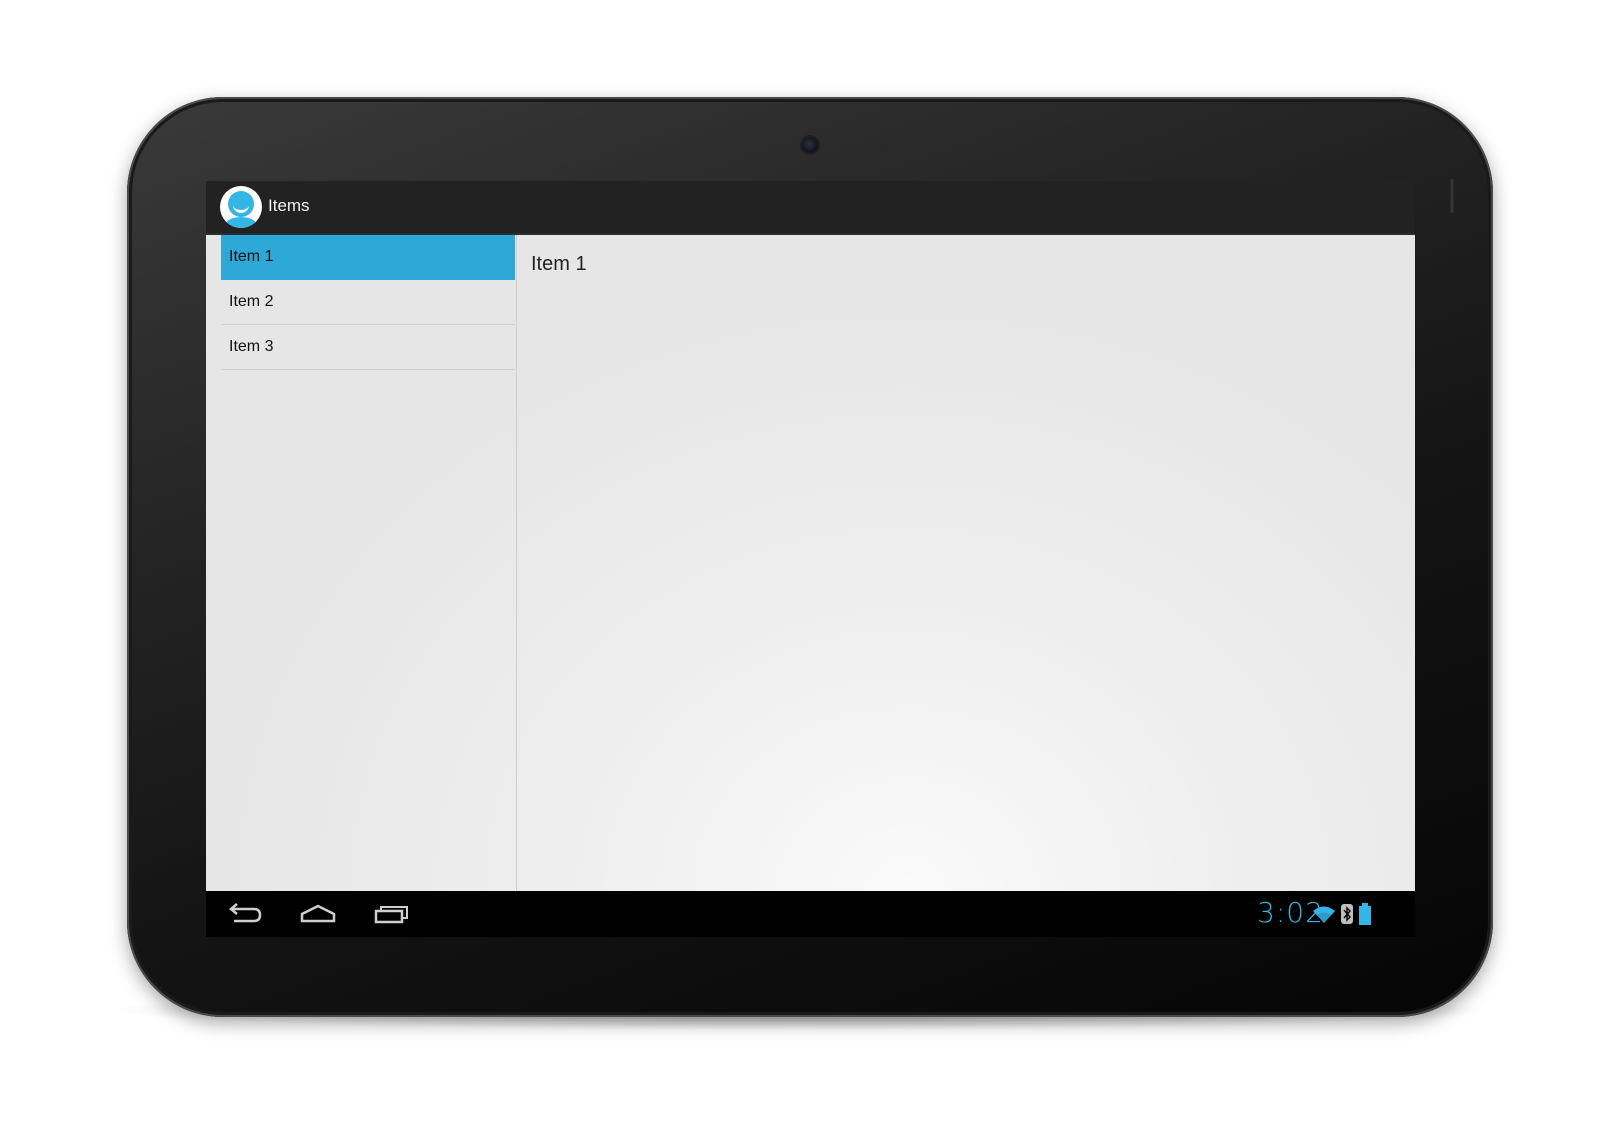 The width and height of the screenshot is (1600, 1128). I want to click on bluetooth-icon, so click(1347, 916).